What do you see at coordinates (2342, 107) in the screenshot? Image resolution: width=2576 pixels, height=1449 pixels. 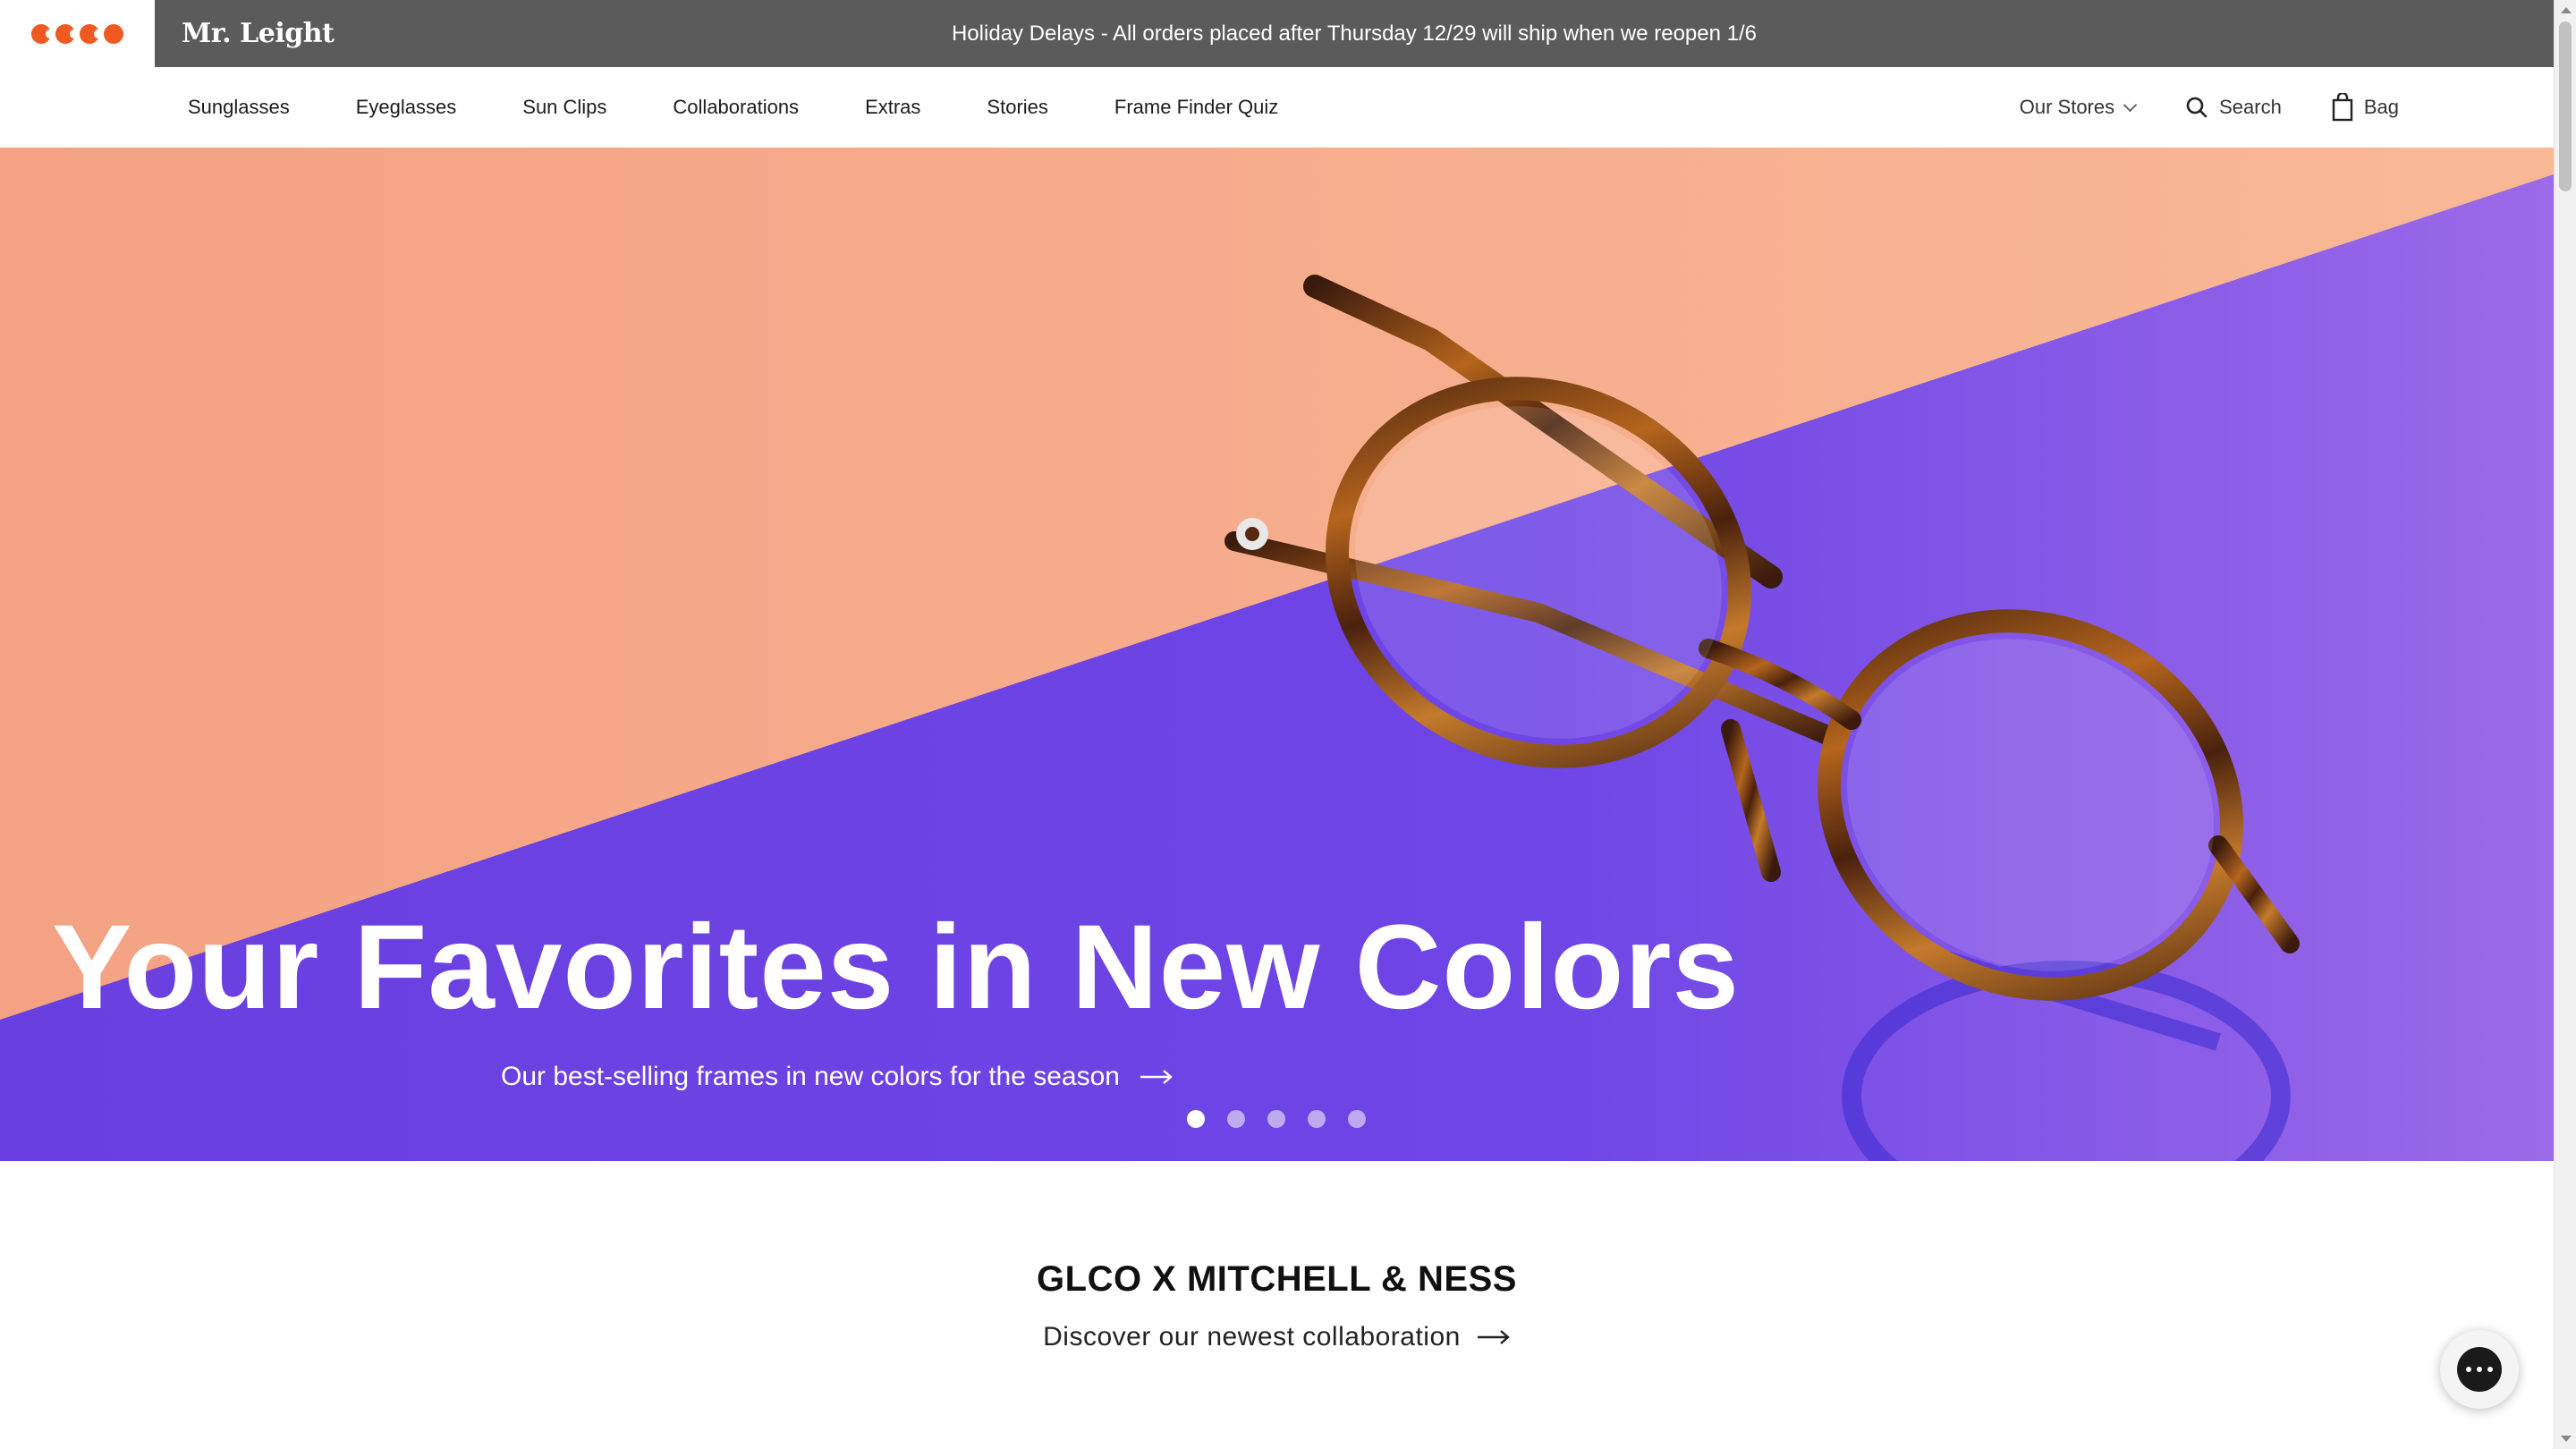 I see `bag-icon` at bounding box center [2342, 107].